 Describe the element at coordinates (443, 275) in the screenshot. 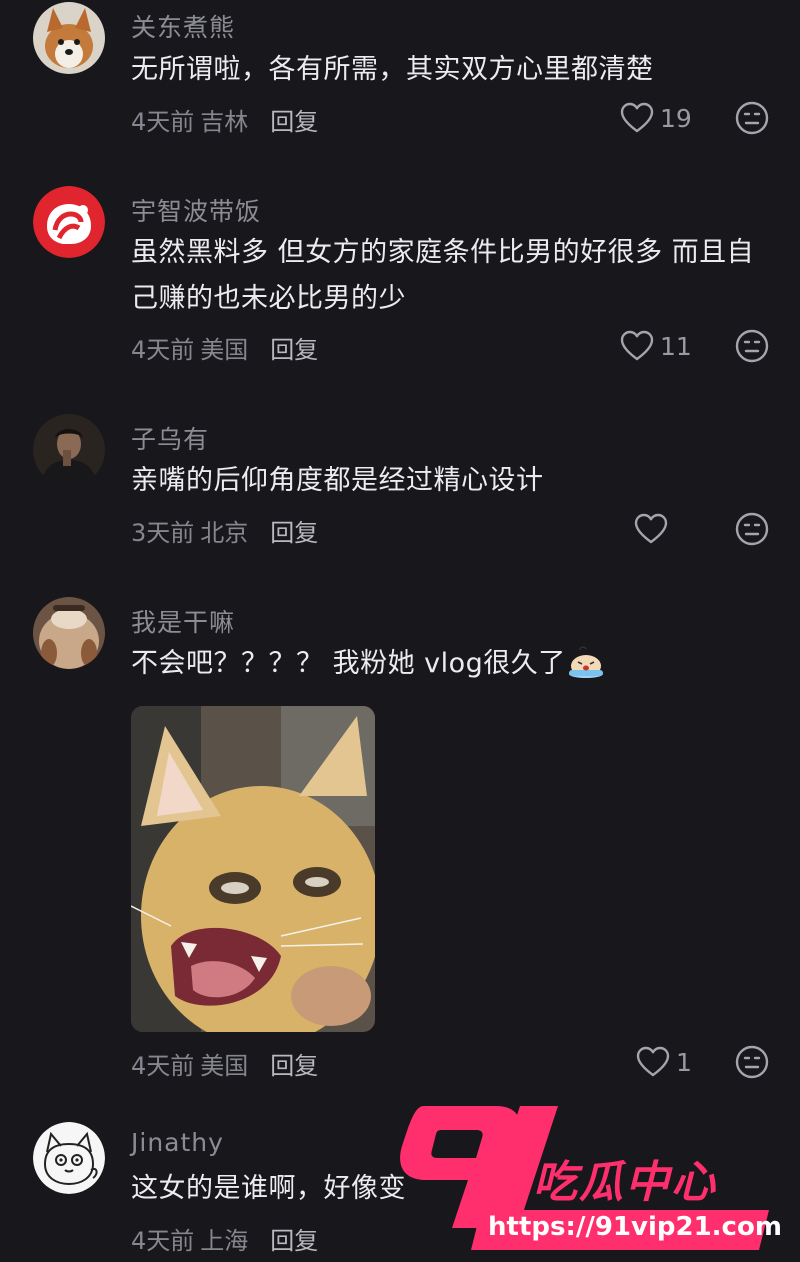

I see `comment-text: 虽然黑料多 但女方的家庭条件比男的好很多 而且自己赚的也未必比男的少` at that location.